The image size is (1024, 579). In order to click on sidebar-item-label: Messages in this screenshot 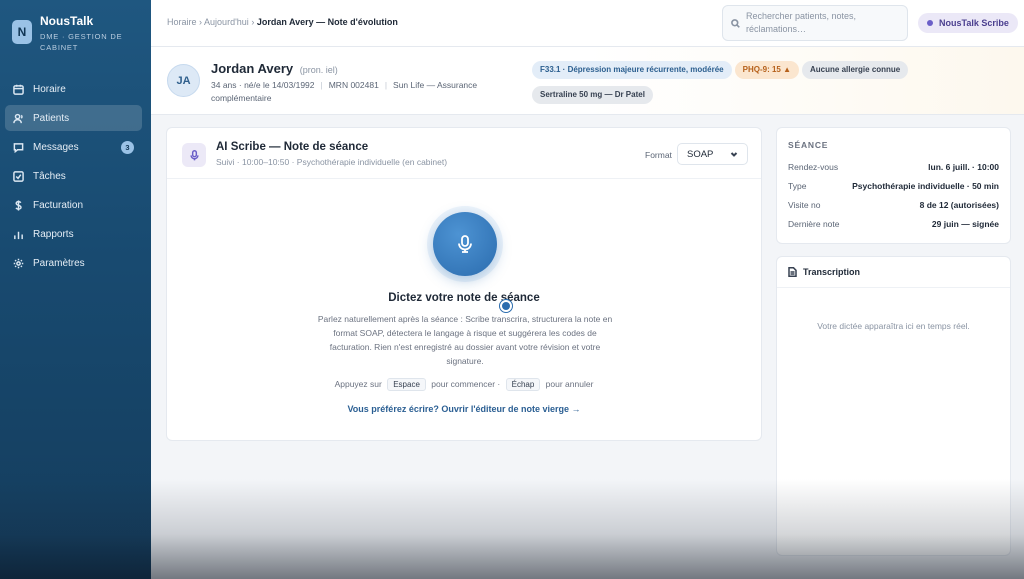, I will do `click(56, 147)`.